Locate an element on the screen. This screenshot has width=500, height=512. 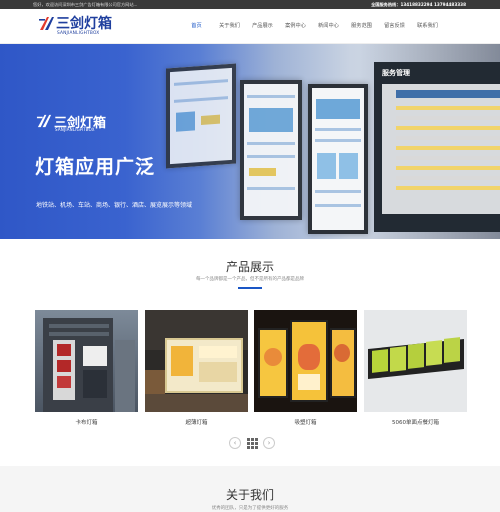
product-label-1: 卡布灯箱 is located at coordinates (86, 422).